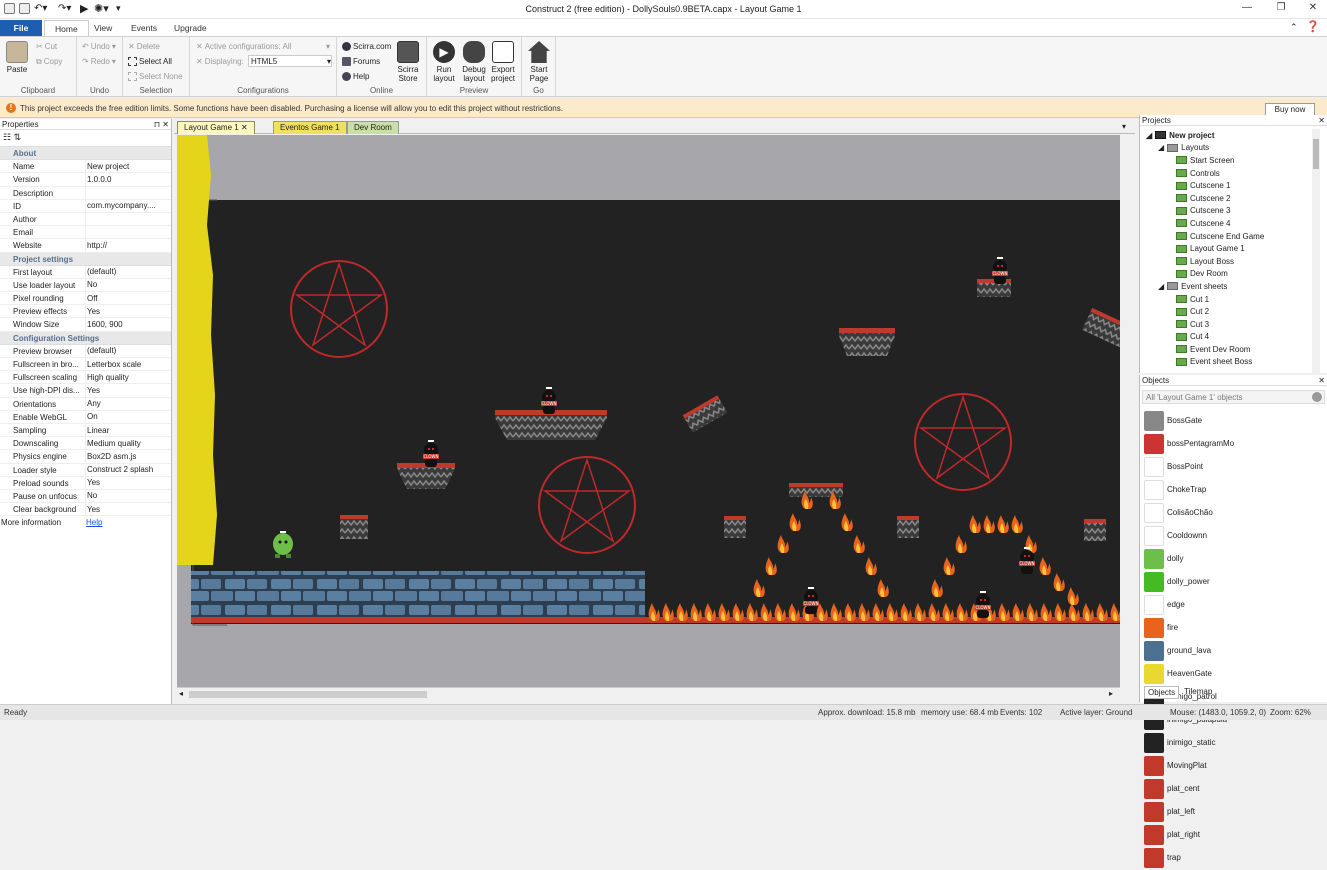 The image size is (1327, 870). I want to click on property-row: Description, so click(85, 193).